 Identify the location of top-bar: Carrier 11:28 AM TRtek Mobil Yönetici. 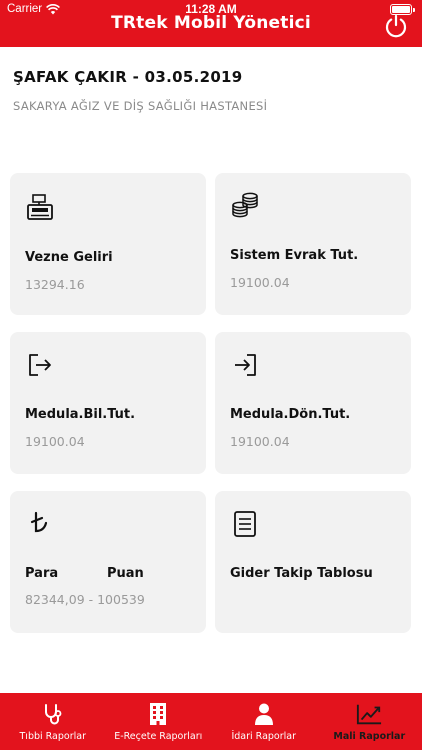
(211, 23).